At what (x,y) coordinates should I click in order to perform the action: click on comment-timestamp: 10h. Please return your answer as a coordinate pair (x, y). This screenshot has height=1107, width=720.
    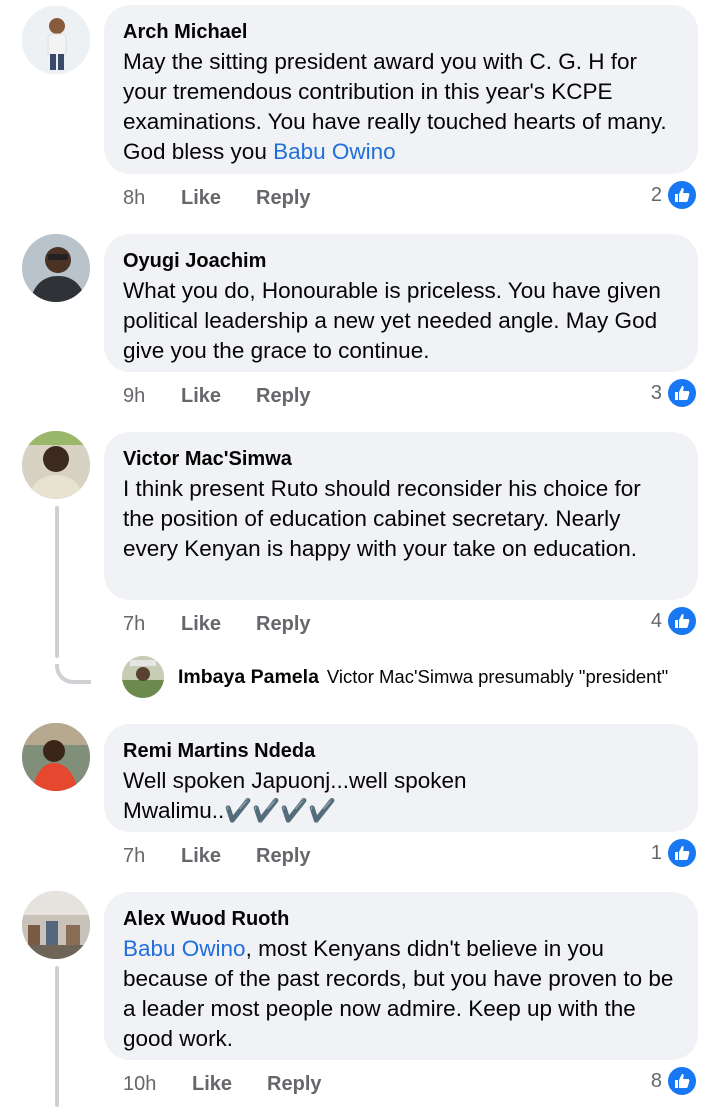
    Looking at the image, I should click on (157, 1084).